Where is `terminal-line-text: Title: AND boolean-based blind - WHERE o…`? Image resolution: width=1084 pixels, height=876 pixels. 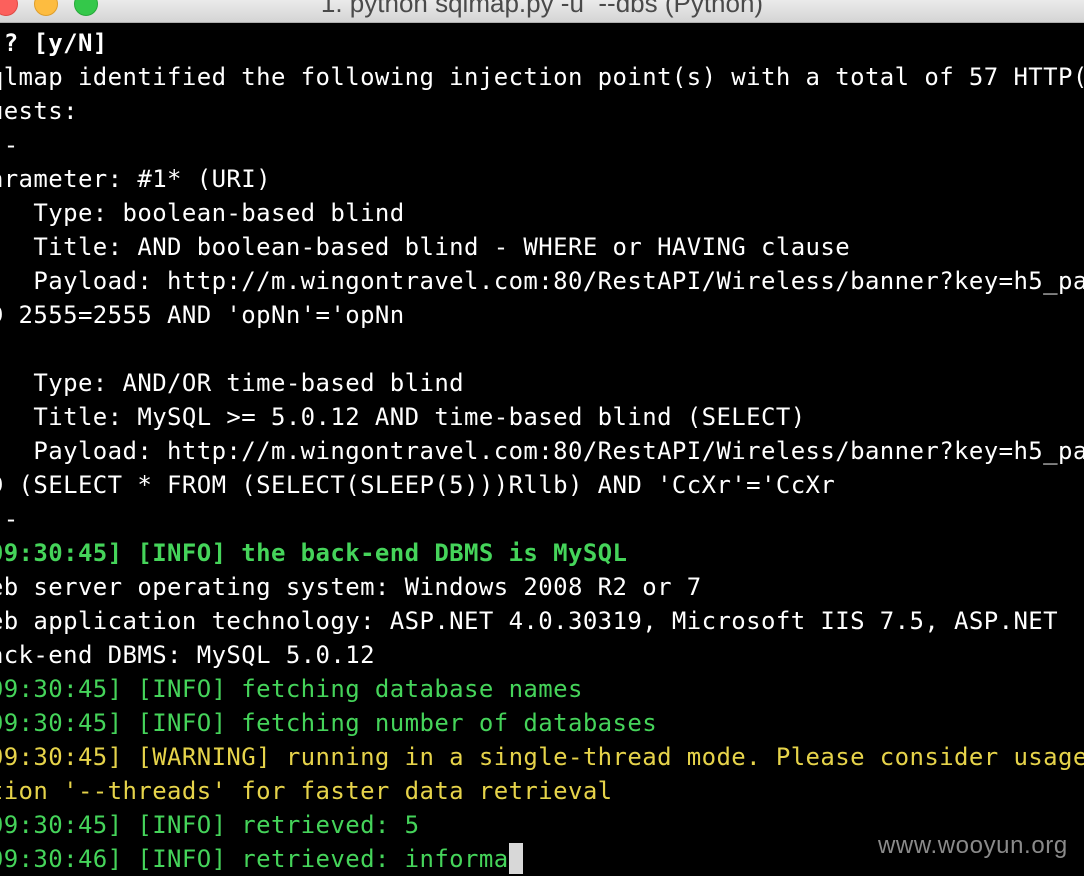
terminal-line-text: Title: AND boolean-based blind - WHERE o… is located at coordinates (425, 247).